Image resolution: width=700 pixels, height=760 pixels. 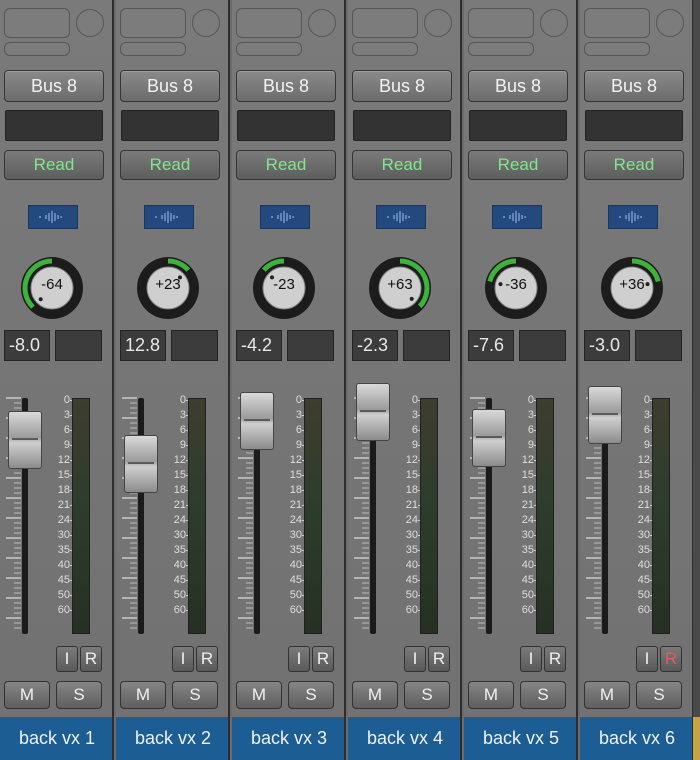 I want to click on channel-name: back vx 1, so click(x=56, y=738).